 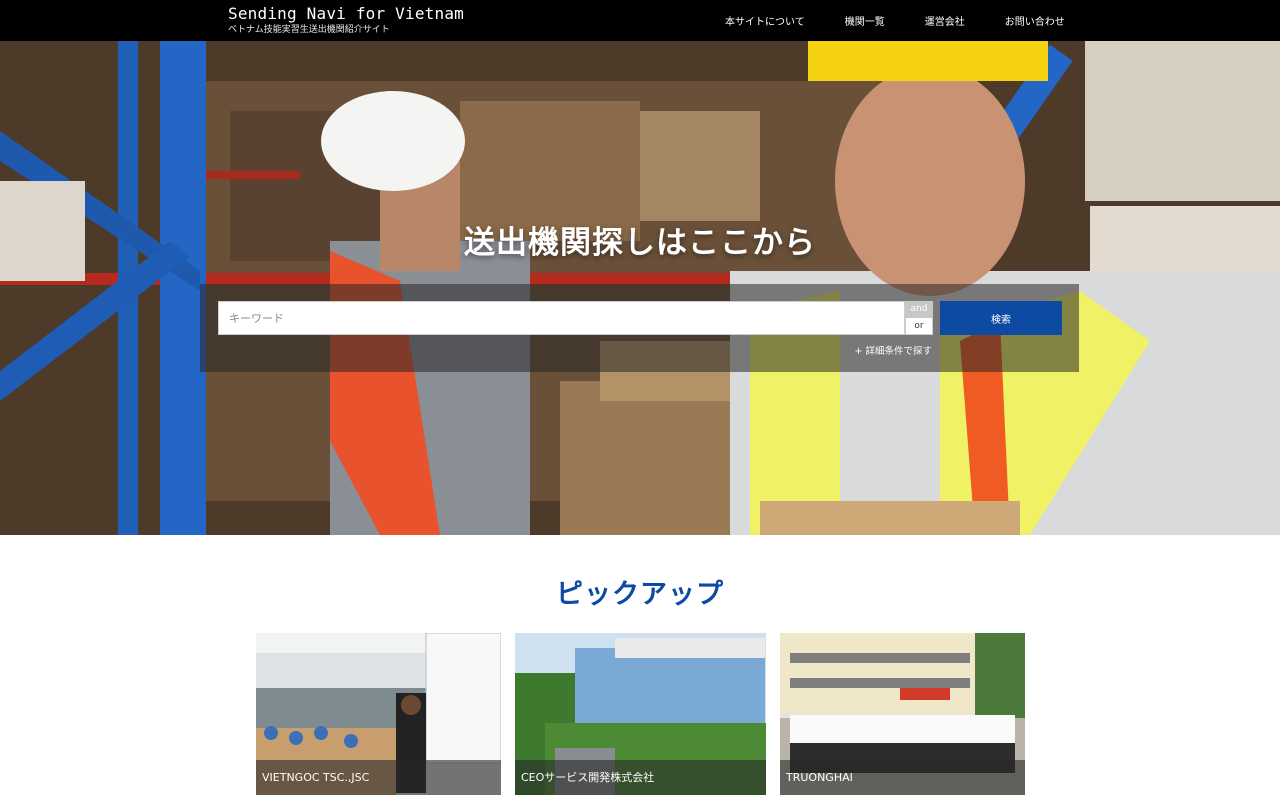 What do you see at coordinates (865, 20) in the screenshot?
I see `nav-agency-list: 機関一覧` at bounding box center [865, 20].